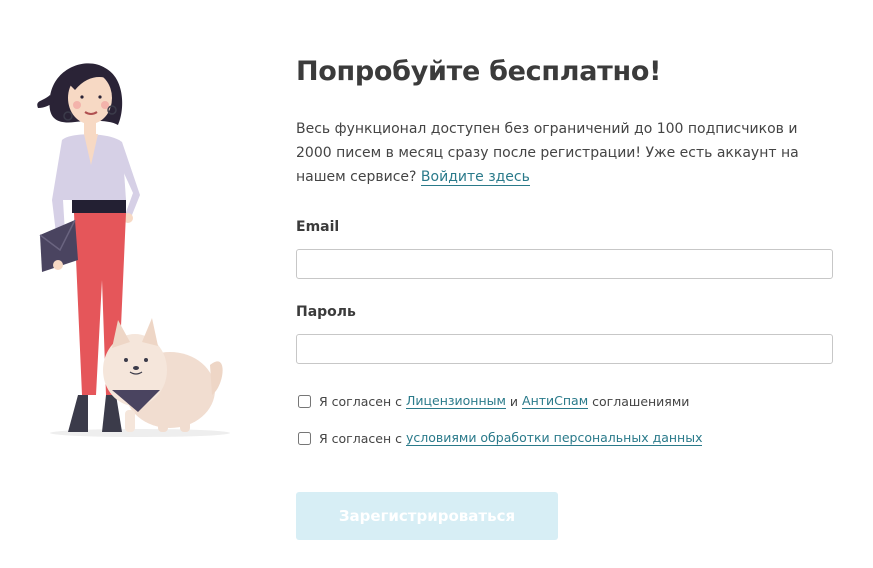 The height and width of the screenshot is (568, 873). Describe the element at coordinates (360, 438) in the screenshot. I see `privacy-agreement-prefix: Я согласен с` at that location.